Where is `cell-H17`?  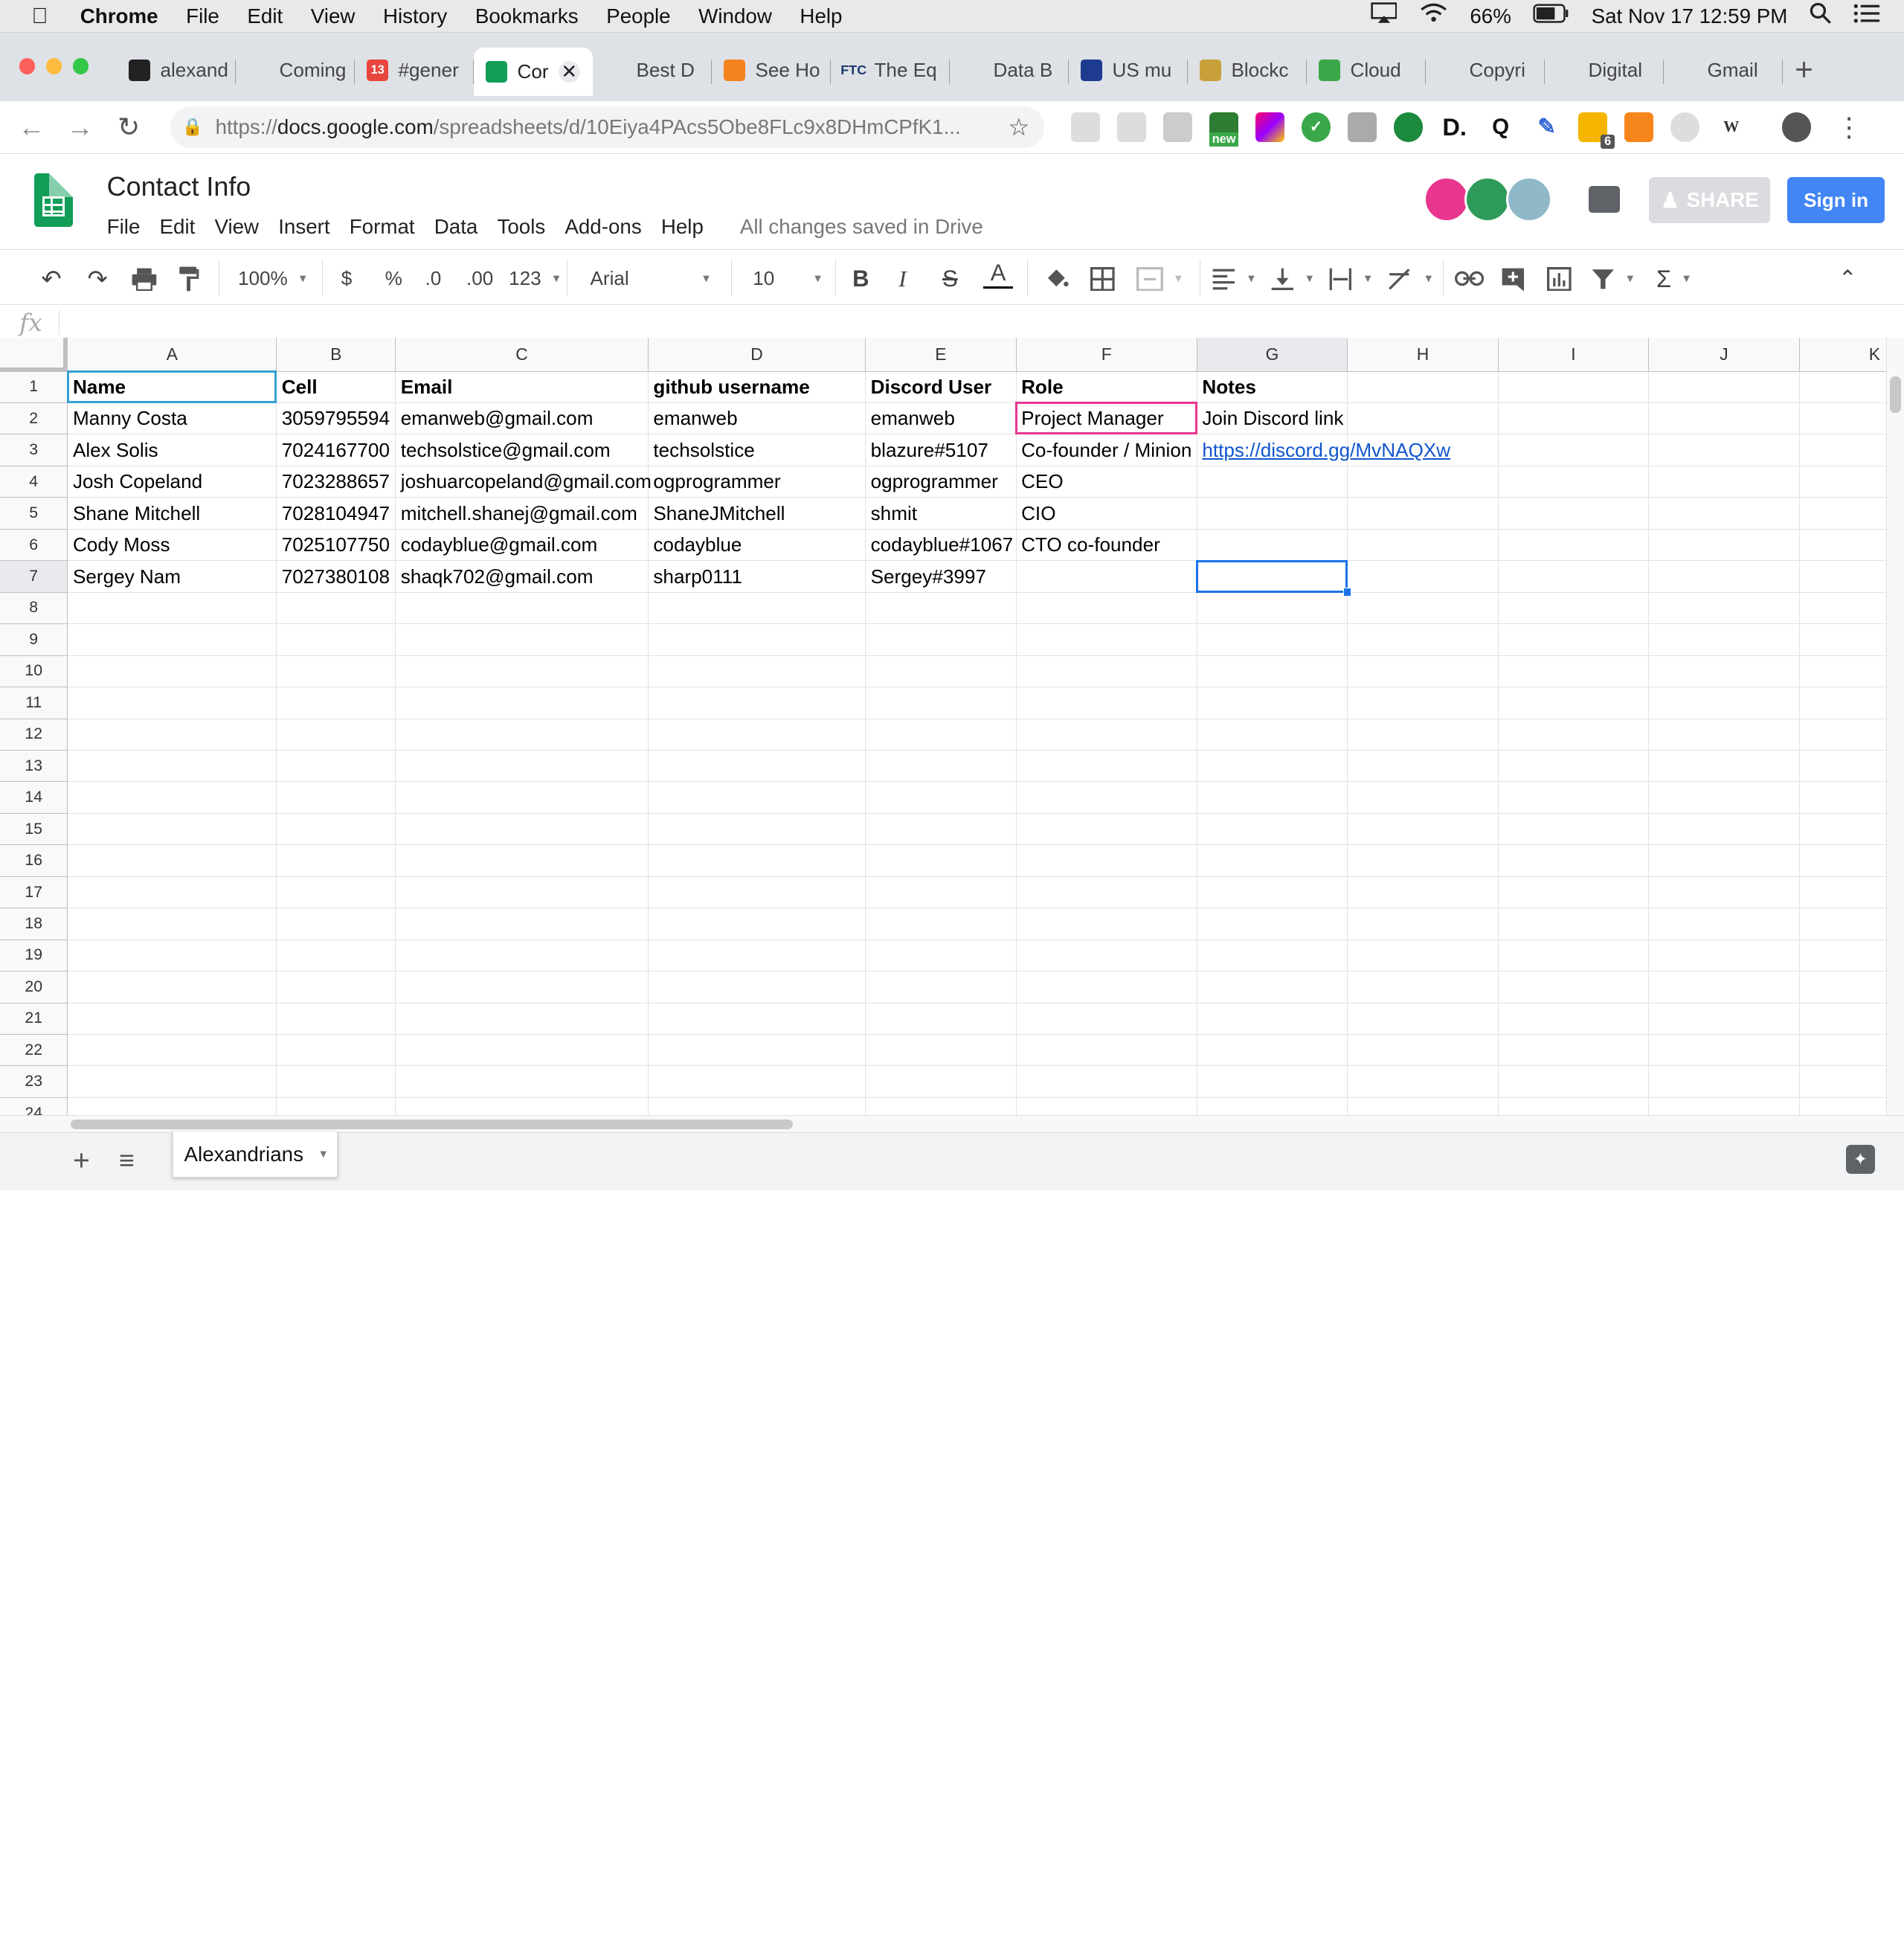
cell-H17 is located at coordinates (1423, 892).